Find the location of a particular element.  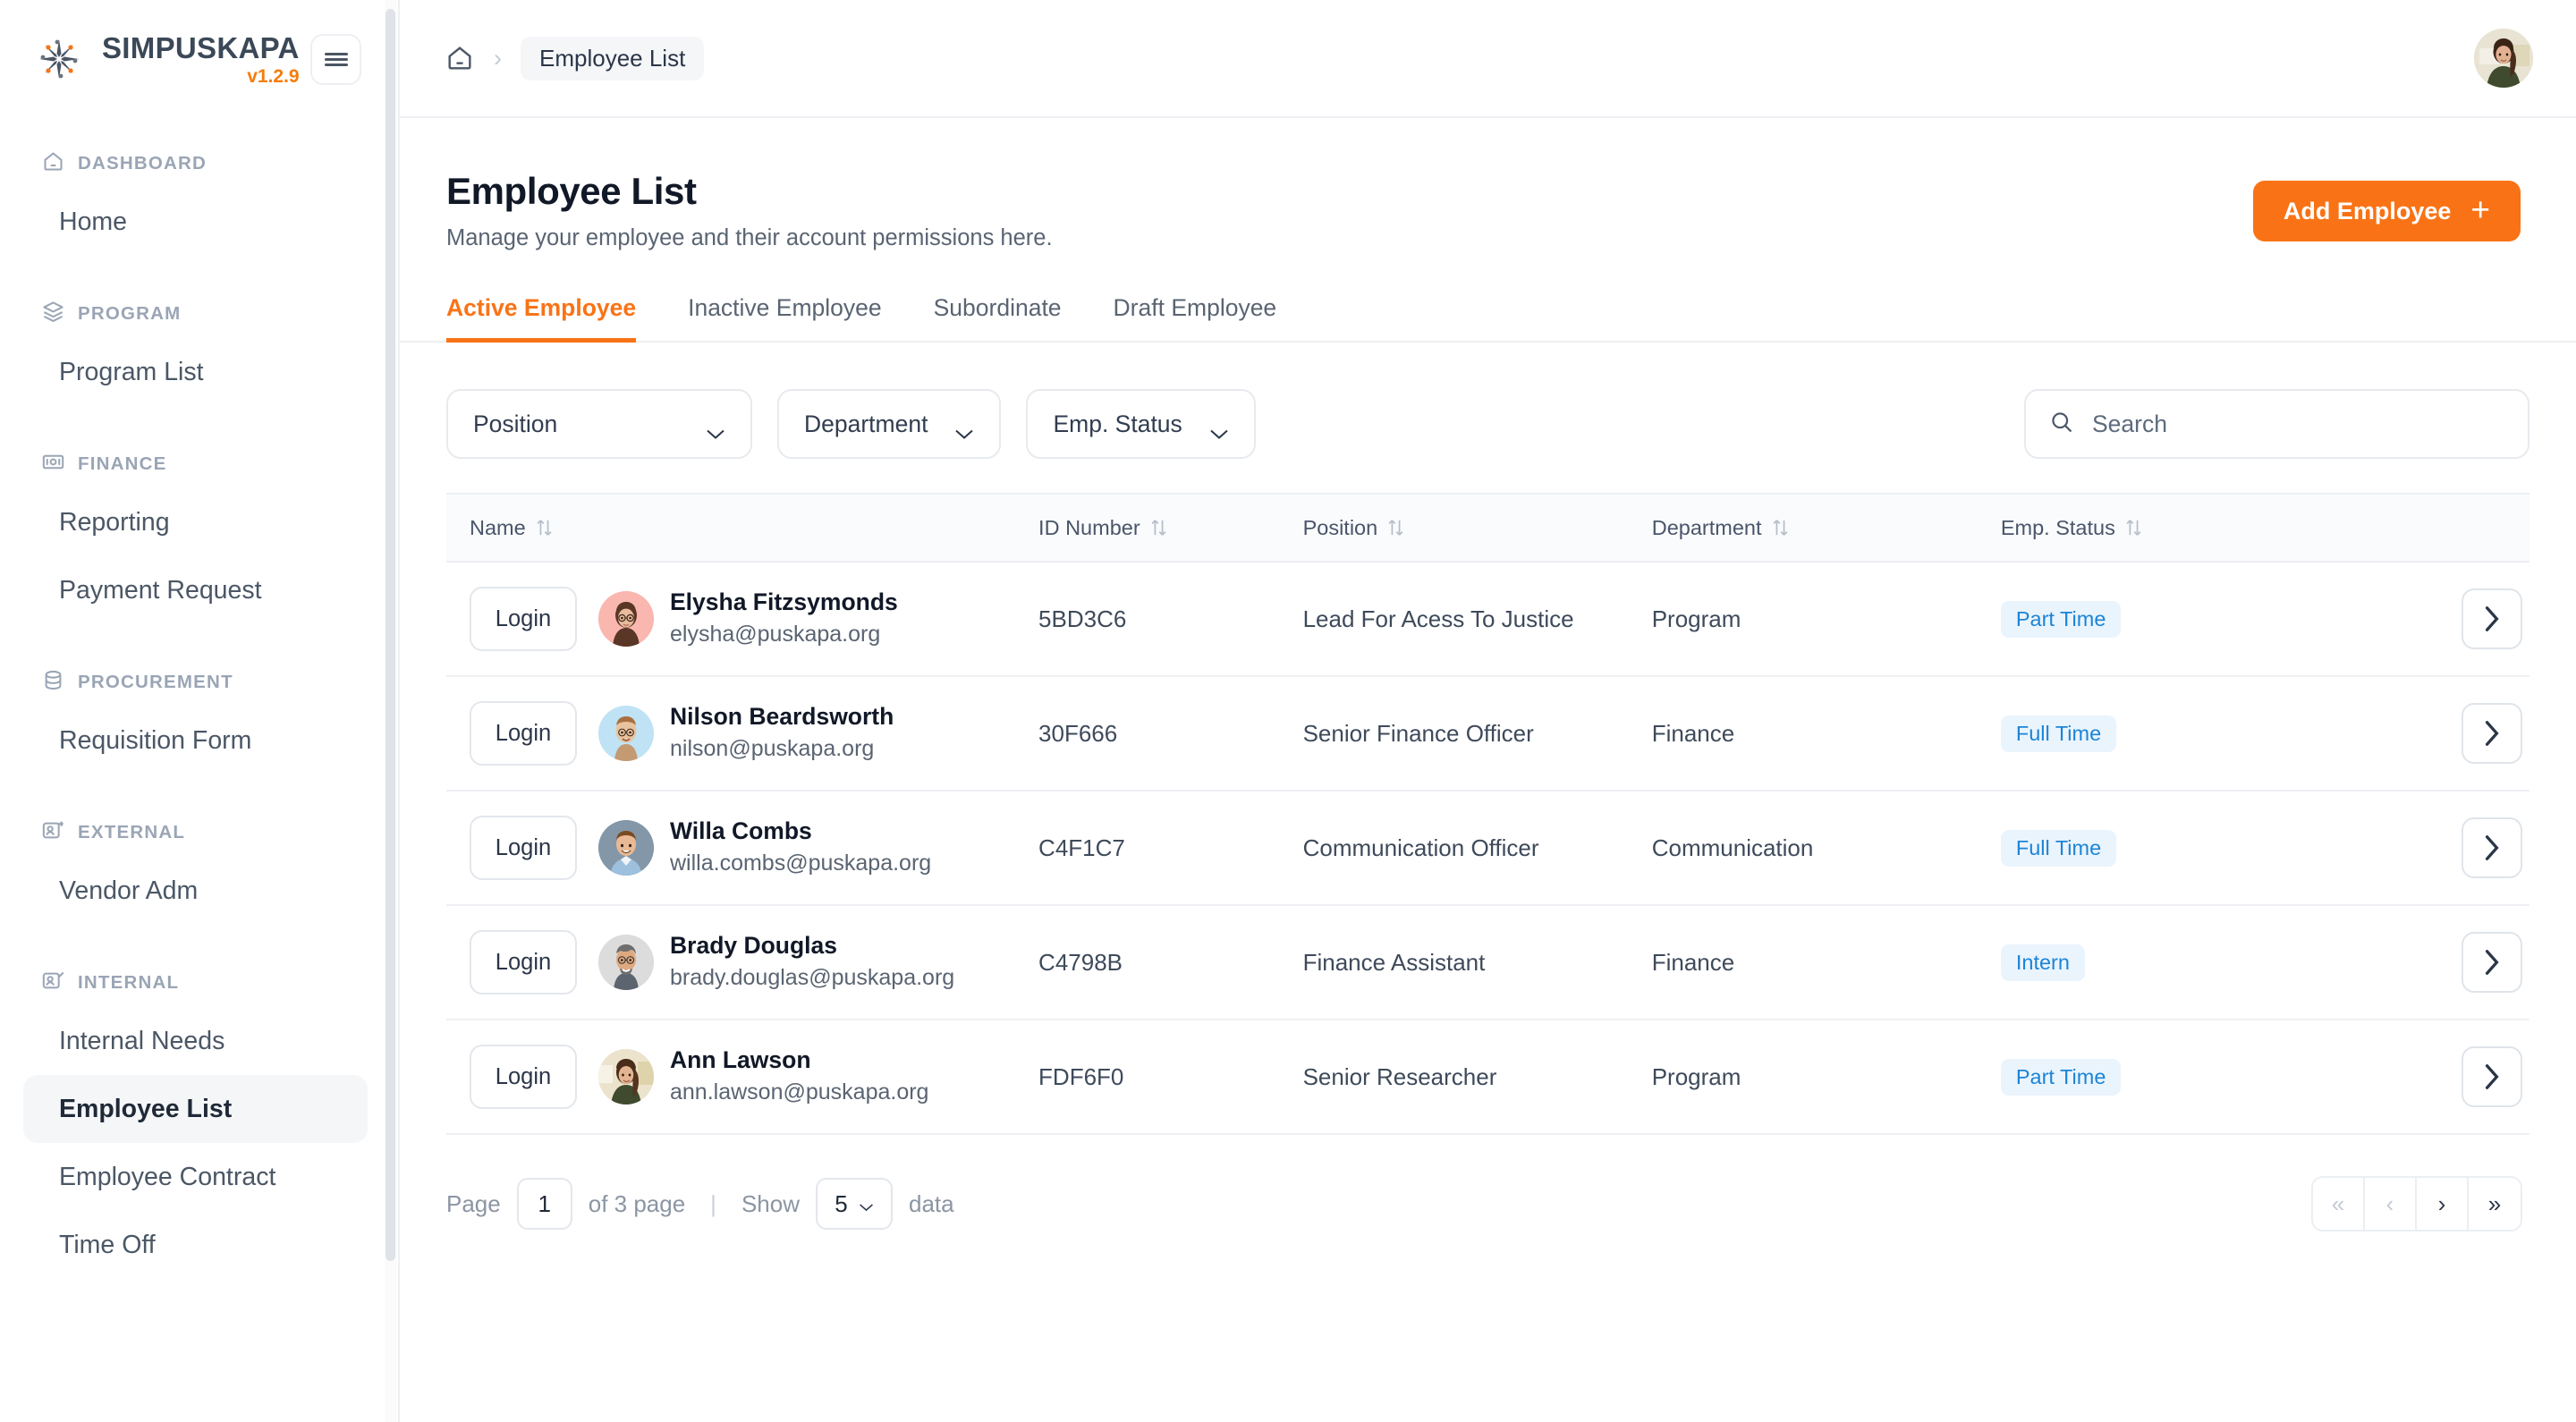

filter-bar: Position Department Emp. Status is located at coordinates (1488, 424).